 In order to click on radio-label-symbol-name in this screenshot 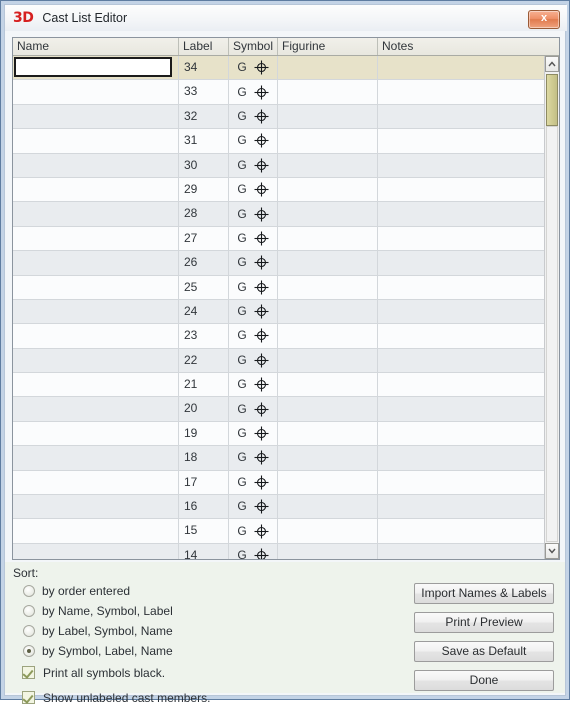, I will do `click(29, 630)`.